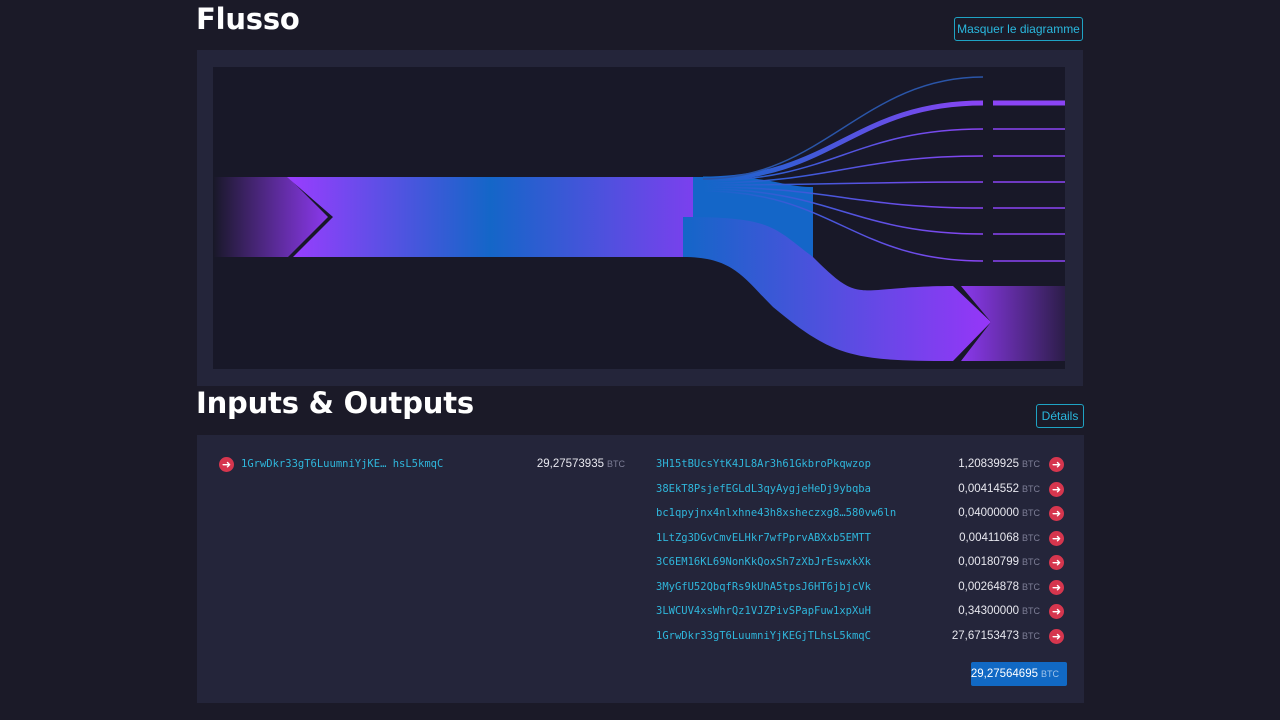  What do you see at coordinates (763, 636) in the screenshot?
I see `output-address: 1GrwDkr33gT6LuumniYjKEGjTLhsL5kmqC` at bounding box center [763, 636].